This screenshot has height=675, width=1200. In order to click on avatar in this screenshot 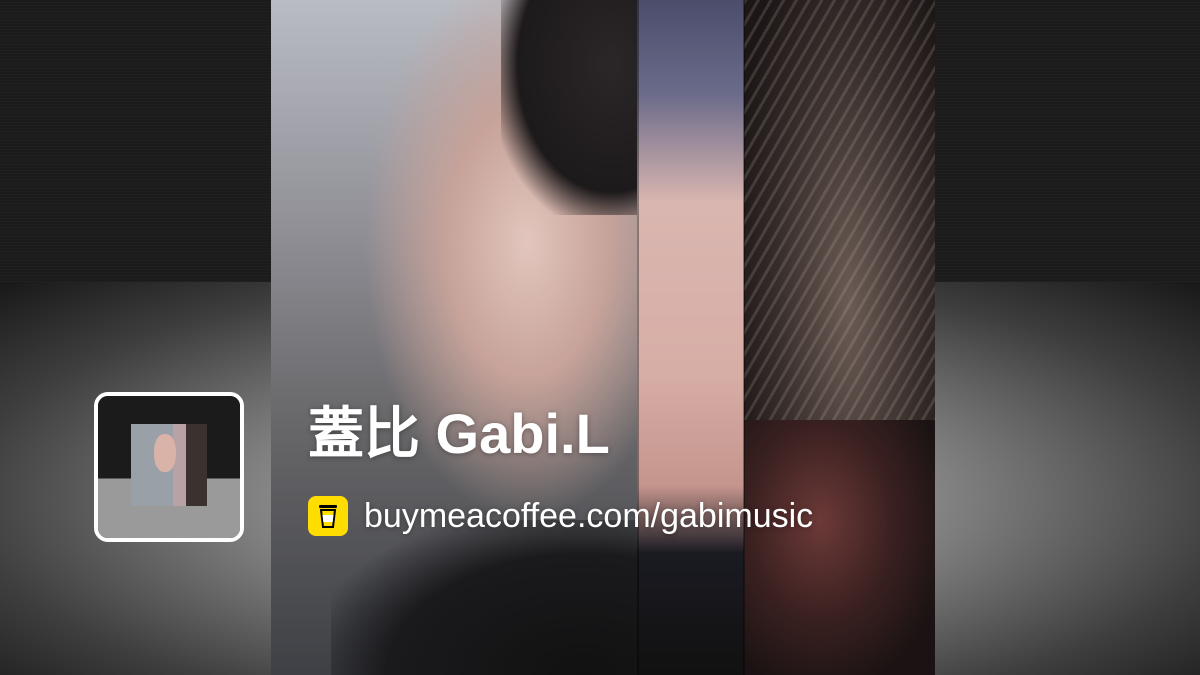, I will do `click(169, 467)`.